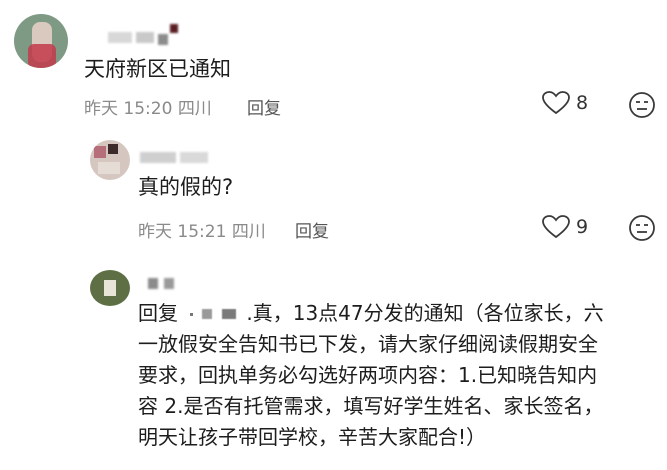  What do you see at coordinates (312, 437) in the screenshot?
I see `reply-line-4: 明天让孩子带回学校，辛苦大家配合!）` at bounding box center [312, 437].